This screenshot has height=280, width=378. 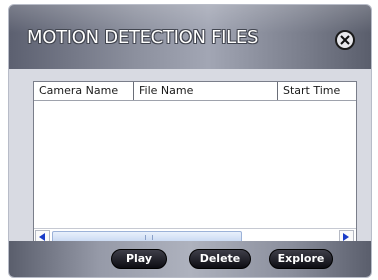 I want to click on close-button, so click(x=345, y=40).